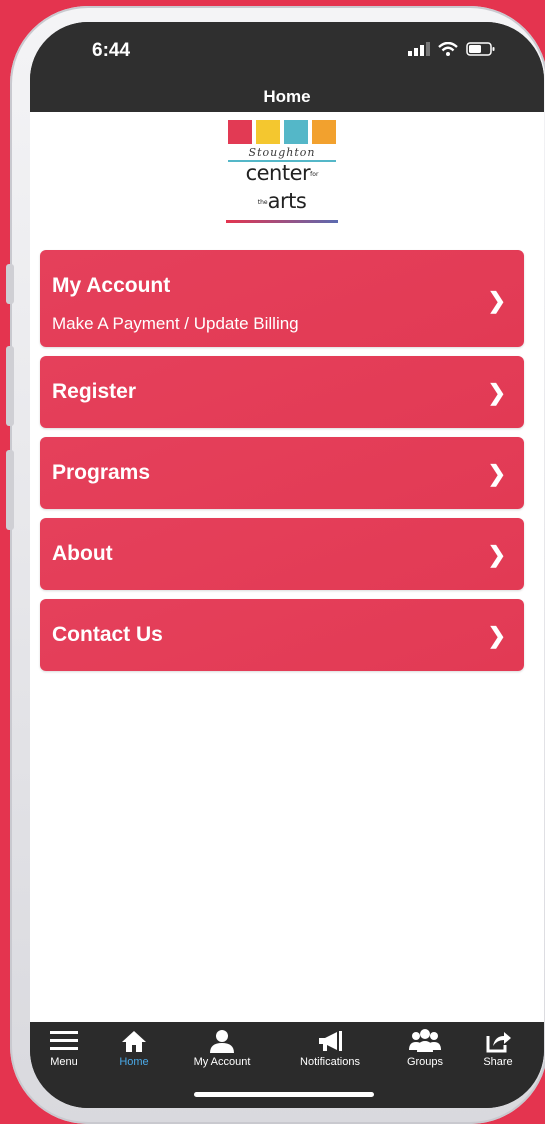 The image size is (545, 1124). I want to click on groups-icon, so click(425, 1040).